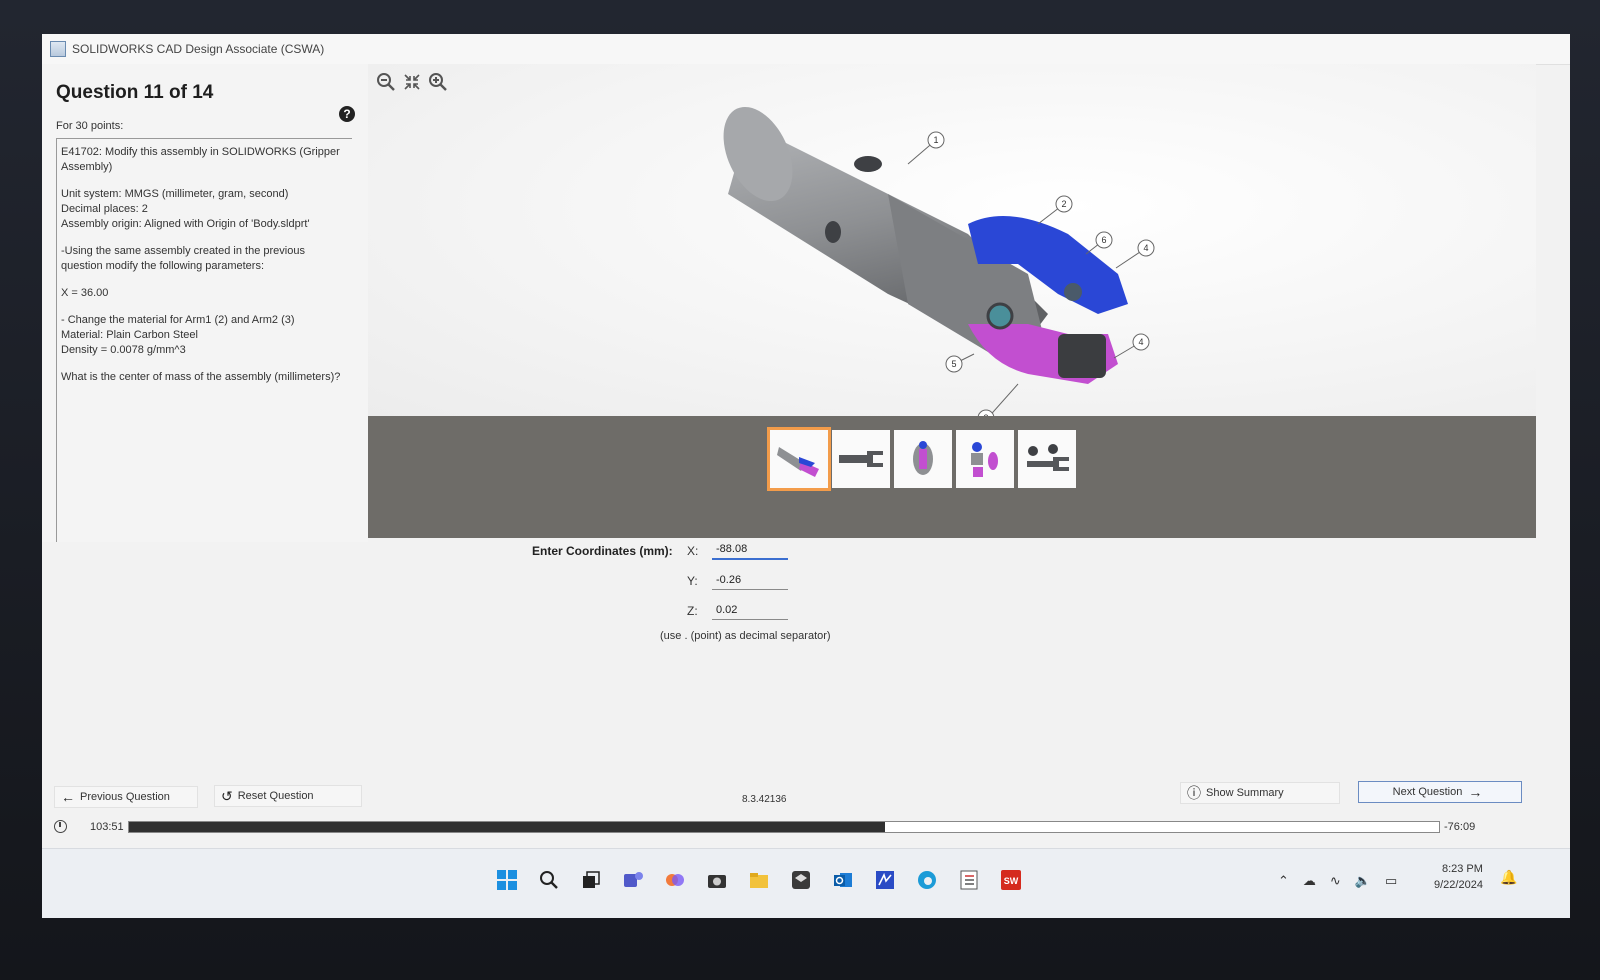 This screenshot has height=980, width=1600. What do you see at coordinates (750, 610) in the screenshot?
I see `z-coordinate-input` at bounding box center [750, 610].